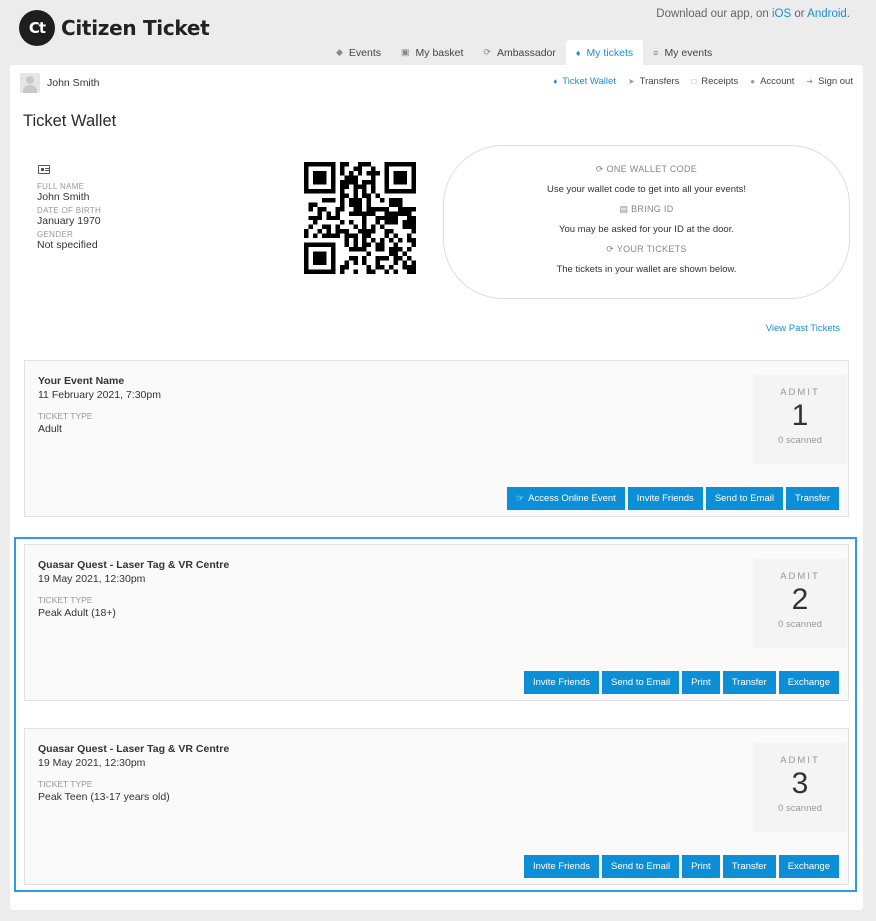 This screenshot has width=876, height=921. Describe the element at coordinates (720, 81) in the screenshot. I see `subnav-receipts-label: Receipts` at that location.